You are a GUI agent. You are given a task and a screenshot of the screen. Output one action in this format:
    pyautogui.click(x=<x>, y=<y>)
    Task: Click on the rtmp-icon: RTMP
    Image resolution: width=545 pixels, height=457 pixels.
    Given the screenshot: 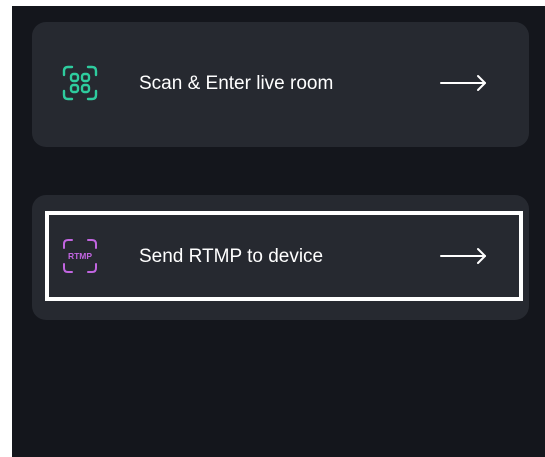 What is the action you would take?
    pyautogui.click(x=80, y=256)
    